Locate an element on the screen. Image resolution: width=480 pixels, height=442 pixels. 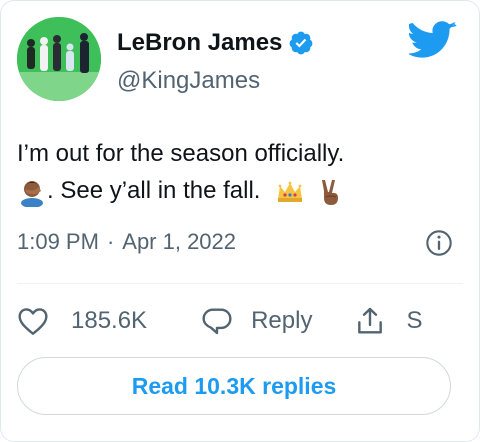
share-label: S is located at coordinates (414, 320).